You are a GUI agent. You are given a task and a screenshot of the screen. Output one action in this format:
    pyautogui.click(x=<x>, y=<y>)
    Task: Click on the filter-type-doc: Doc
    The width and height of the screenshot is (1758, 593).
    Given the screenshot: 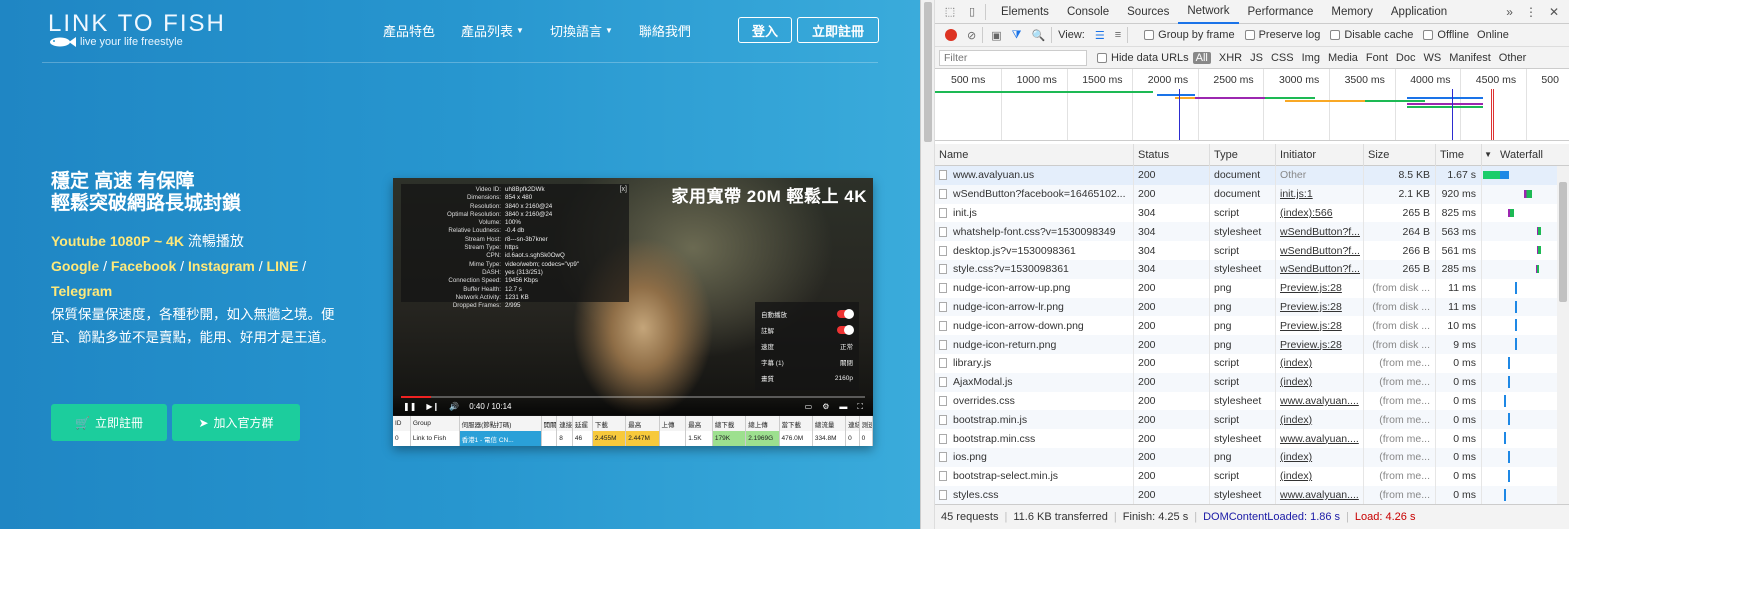 What is the action you would take?
    pyautogui.click(x=1406, y=58)
    